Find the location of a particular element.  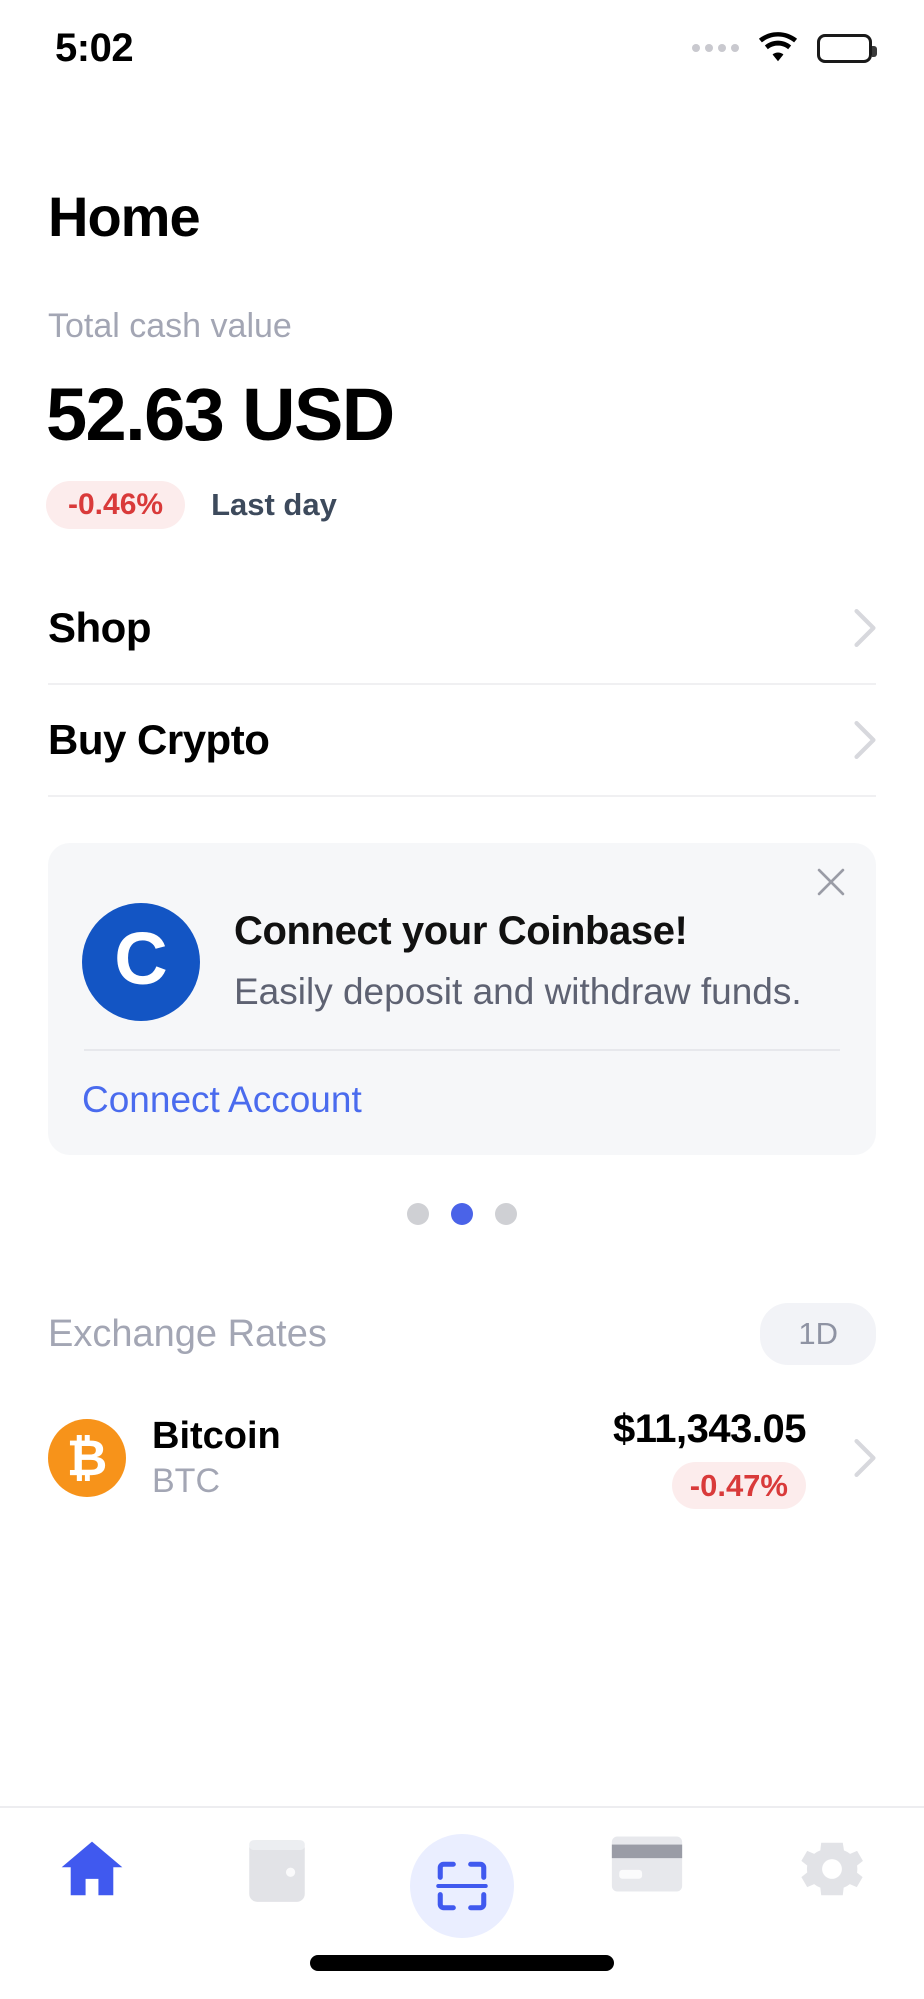

nav-row-shop: Shop is located at coordinates (462, 629).